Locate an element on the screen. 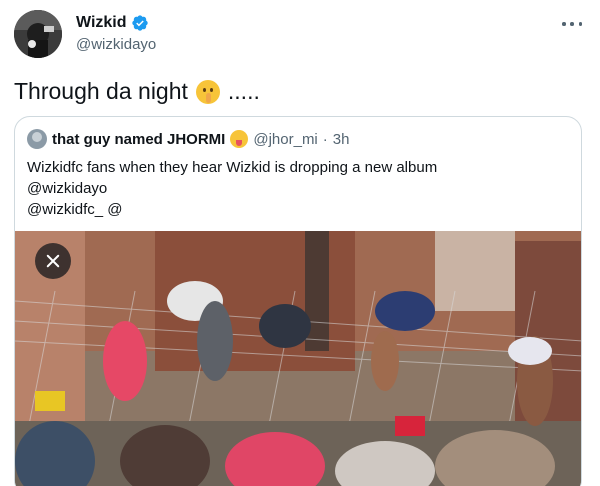 This screenshot has height=486, width=600. verified-badge-icon is located at coordinates (139, 23).